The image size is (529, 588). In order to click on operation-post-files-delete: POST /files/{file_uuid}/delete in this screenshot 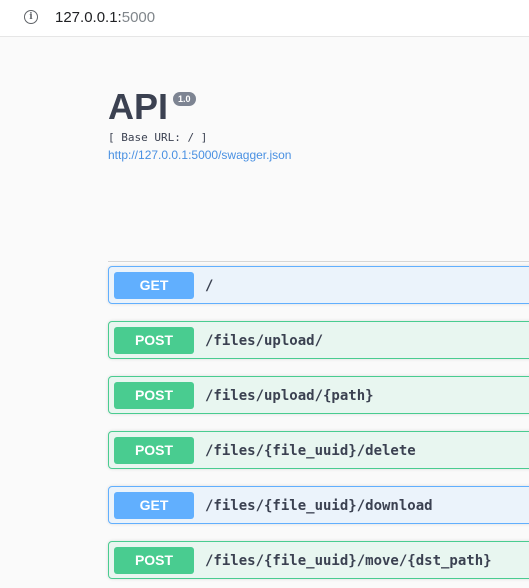, I will do `click(318, 450)`.